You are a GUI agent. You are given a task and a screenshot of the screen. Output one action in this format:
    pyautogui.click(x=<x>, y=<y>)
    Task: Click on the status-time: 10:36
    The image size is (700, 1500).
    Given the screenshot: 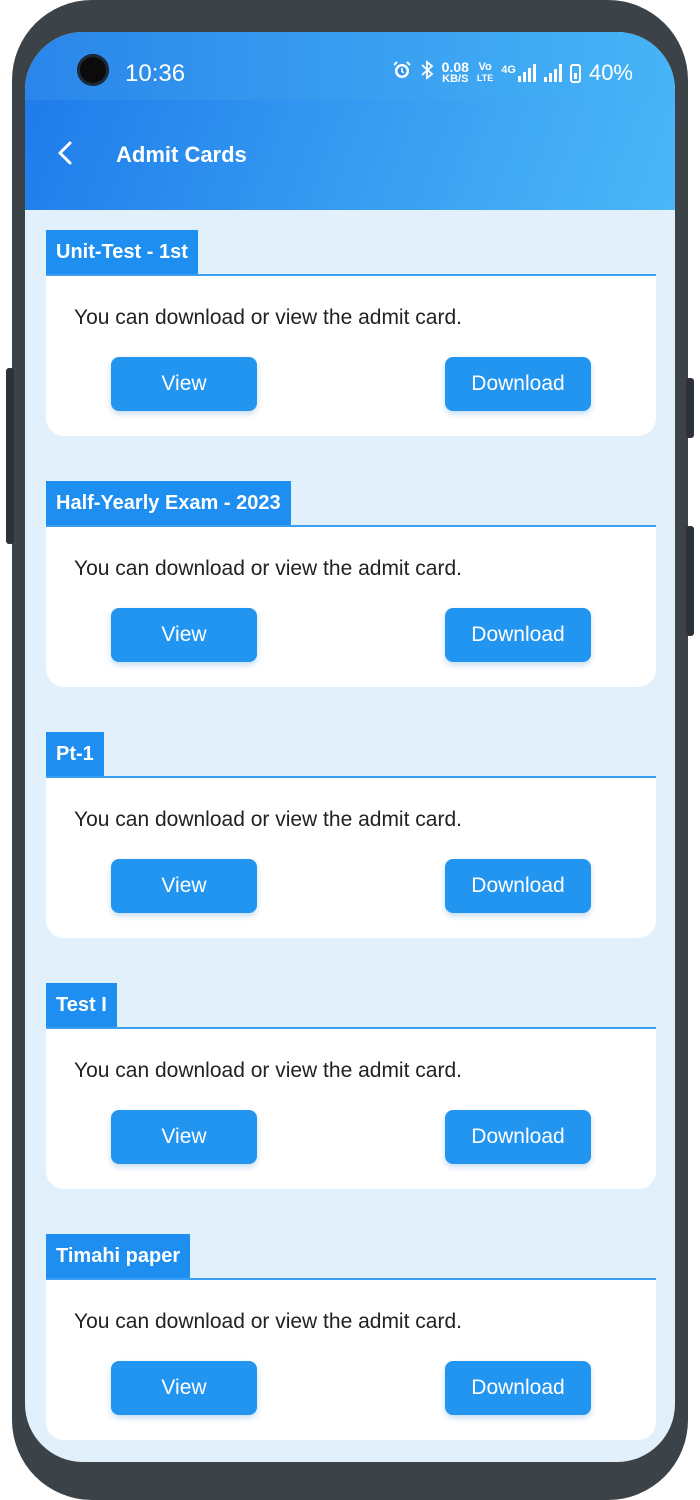 What is the action you would take?
    pyautogui.click(x=155, y=73)
    